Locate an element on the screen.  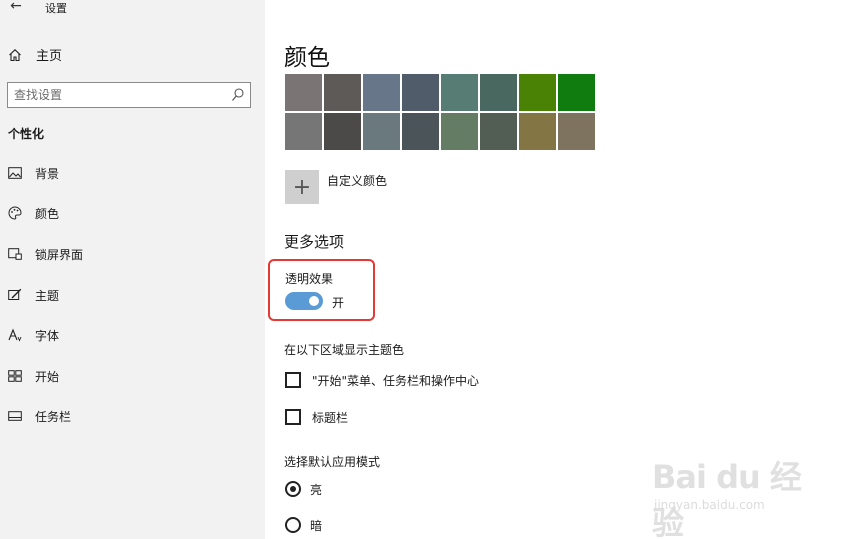
transparency-toggle is located at coordinates (304, 301).